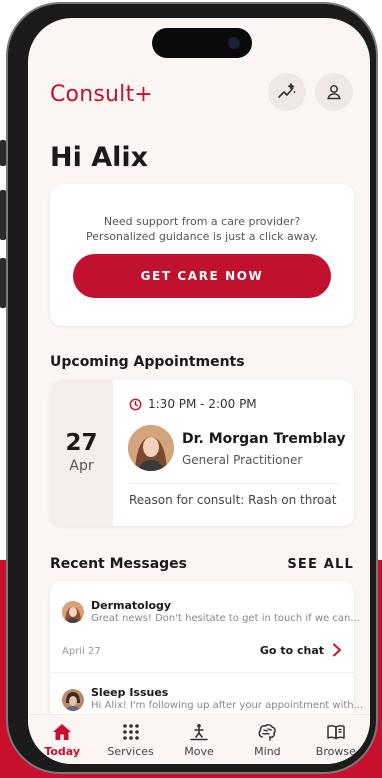  Describe the element at coordinates (264, 439) in the screenshot. I see `doctor-name: Dr. Morgan Tremblay` at that location.